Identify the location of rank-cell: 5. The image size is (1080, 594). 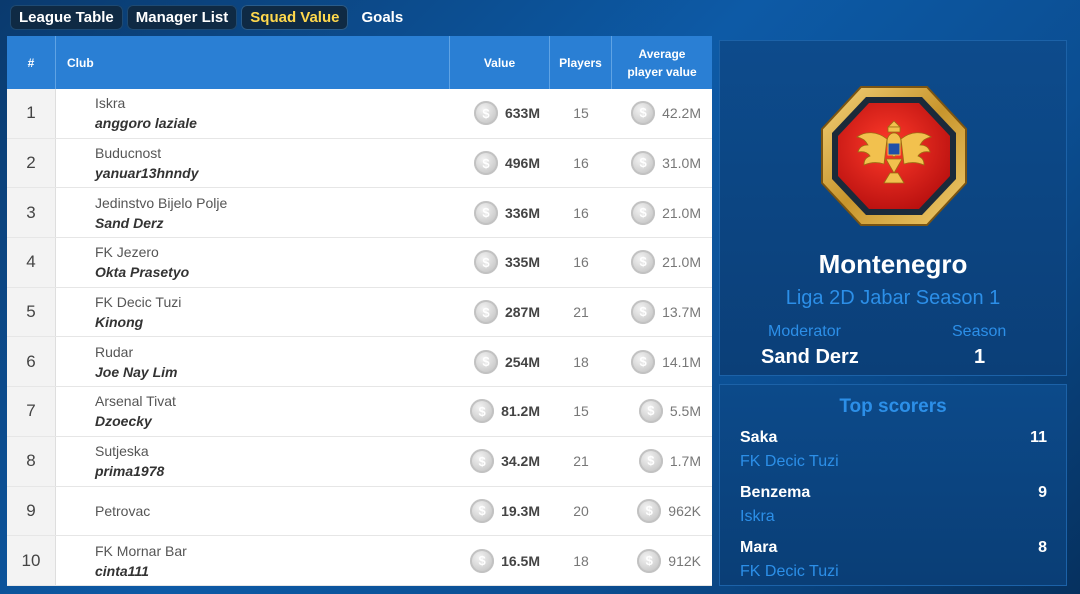
(31, 312).